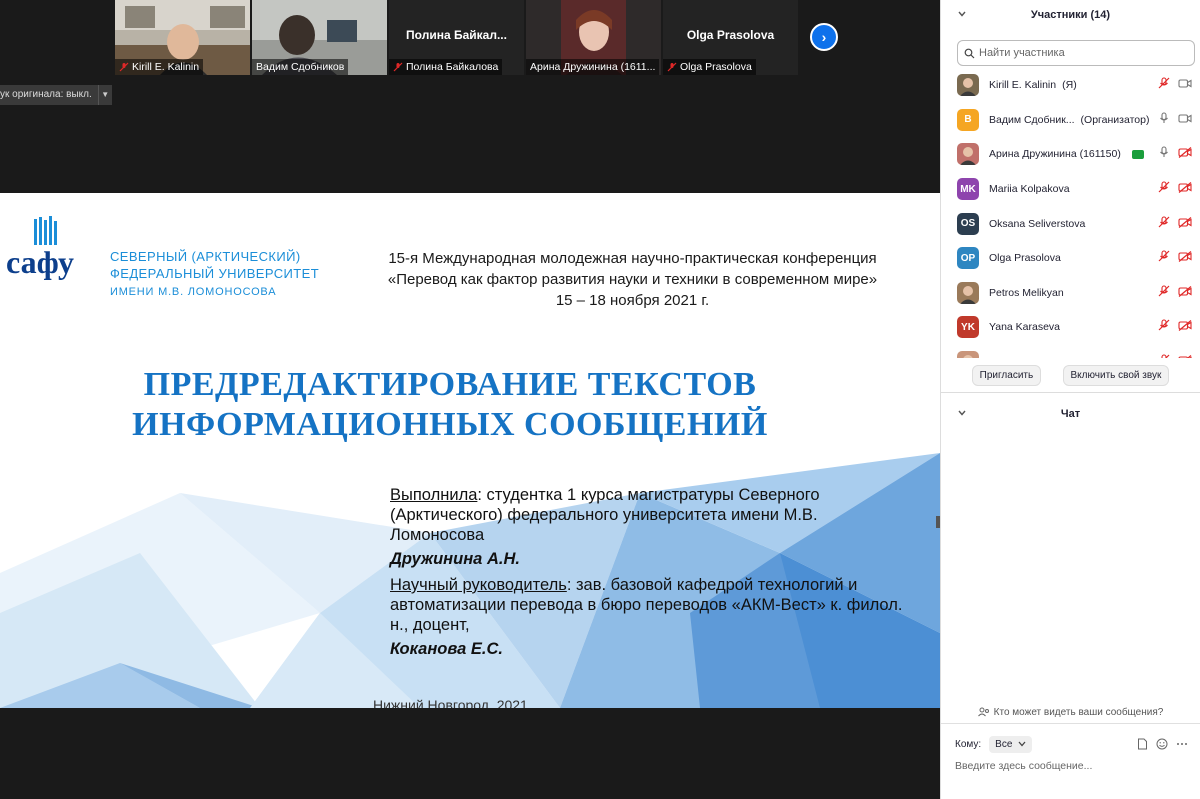 This screenshot has width=1200, height=799. I want to click on avatar: MK, so click(968, 189).